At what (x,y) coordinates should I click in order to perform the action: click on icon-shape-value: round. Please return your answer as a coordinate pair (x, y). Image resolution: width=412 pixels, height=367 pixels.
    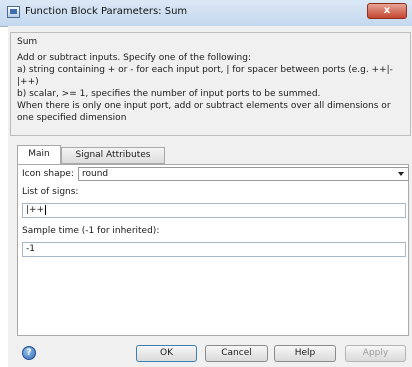
    Looking at the image, I should click on (95, 174).